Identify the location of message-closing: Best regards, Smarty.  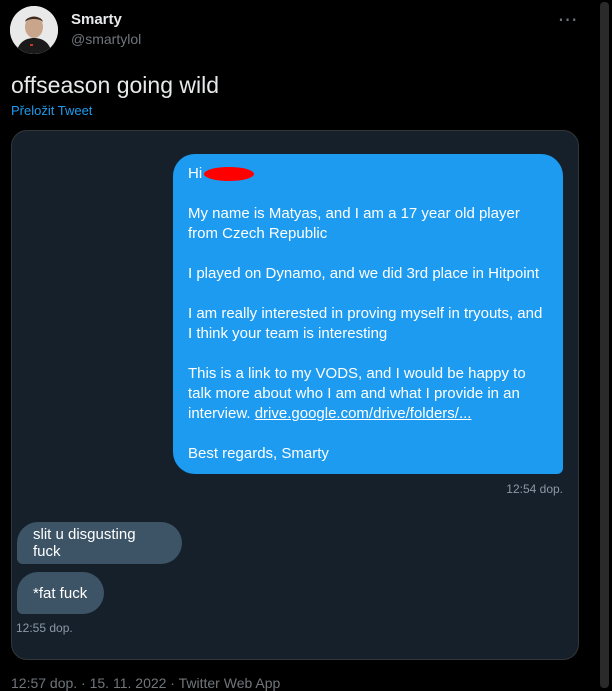
(258, 453).